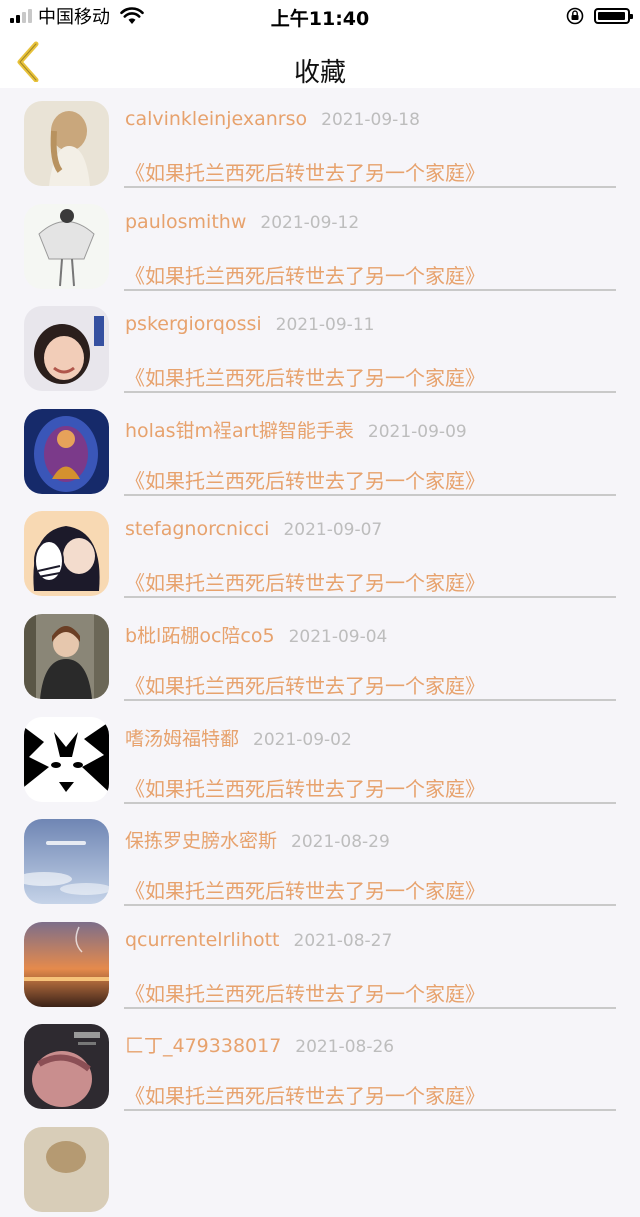  Describe the element at coordinates (216, 119) in the screenshot. I see `username: calvinkleinjexanrso` at that location.